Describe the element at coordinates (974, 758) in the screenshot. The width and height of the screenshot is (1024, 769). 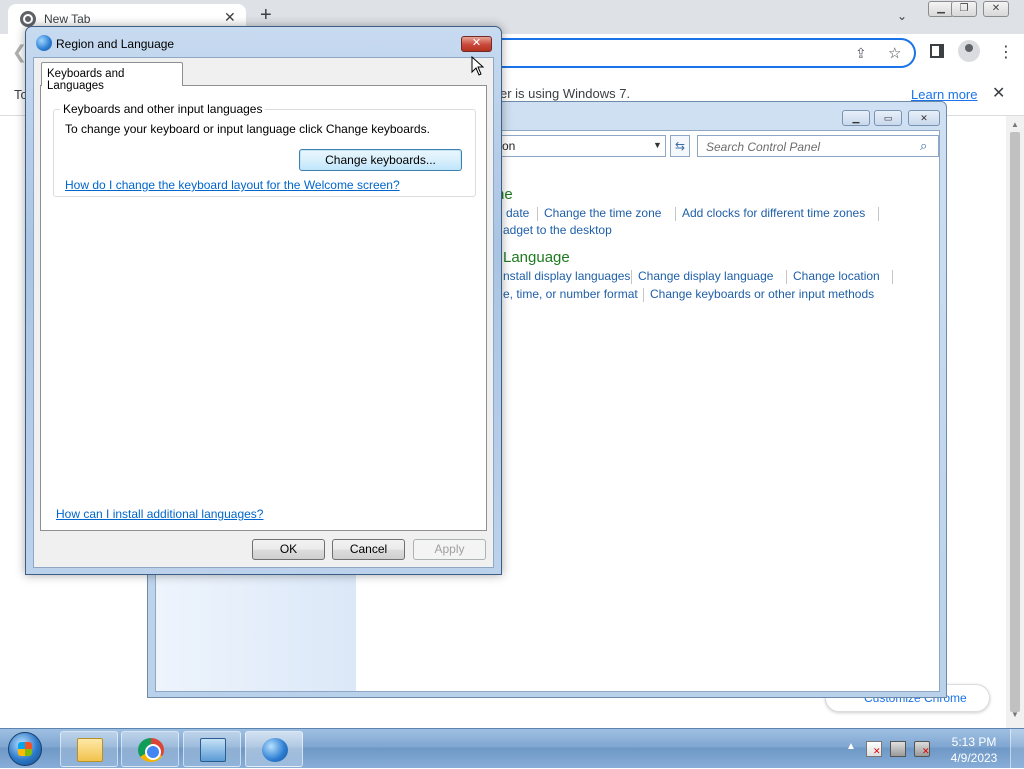
I see `clock-date: 4/9/2023` at that location.